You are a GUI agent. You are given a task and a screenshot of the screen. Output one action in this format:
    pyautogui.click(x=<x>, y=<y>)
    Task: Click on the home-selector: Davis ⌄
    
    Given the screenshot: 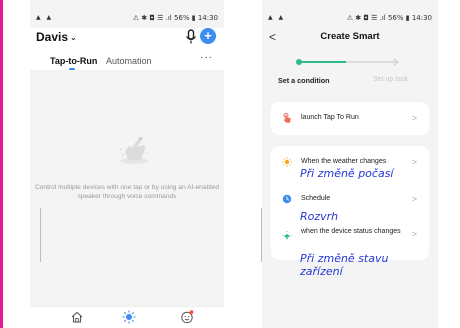 What is the action you would take?
    pyautogui.click(x=56, y=37)
    